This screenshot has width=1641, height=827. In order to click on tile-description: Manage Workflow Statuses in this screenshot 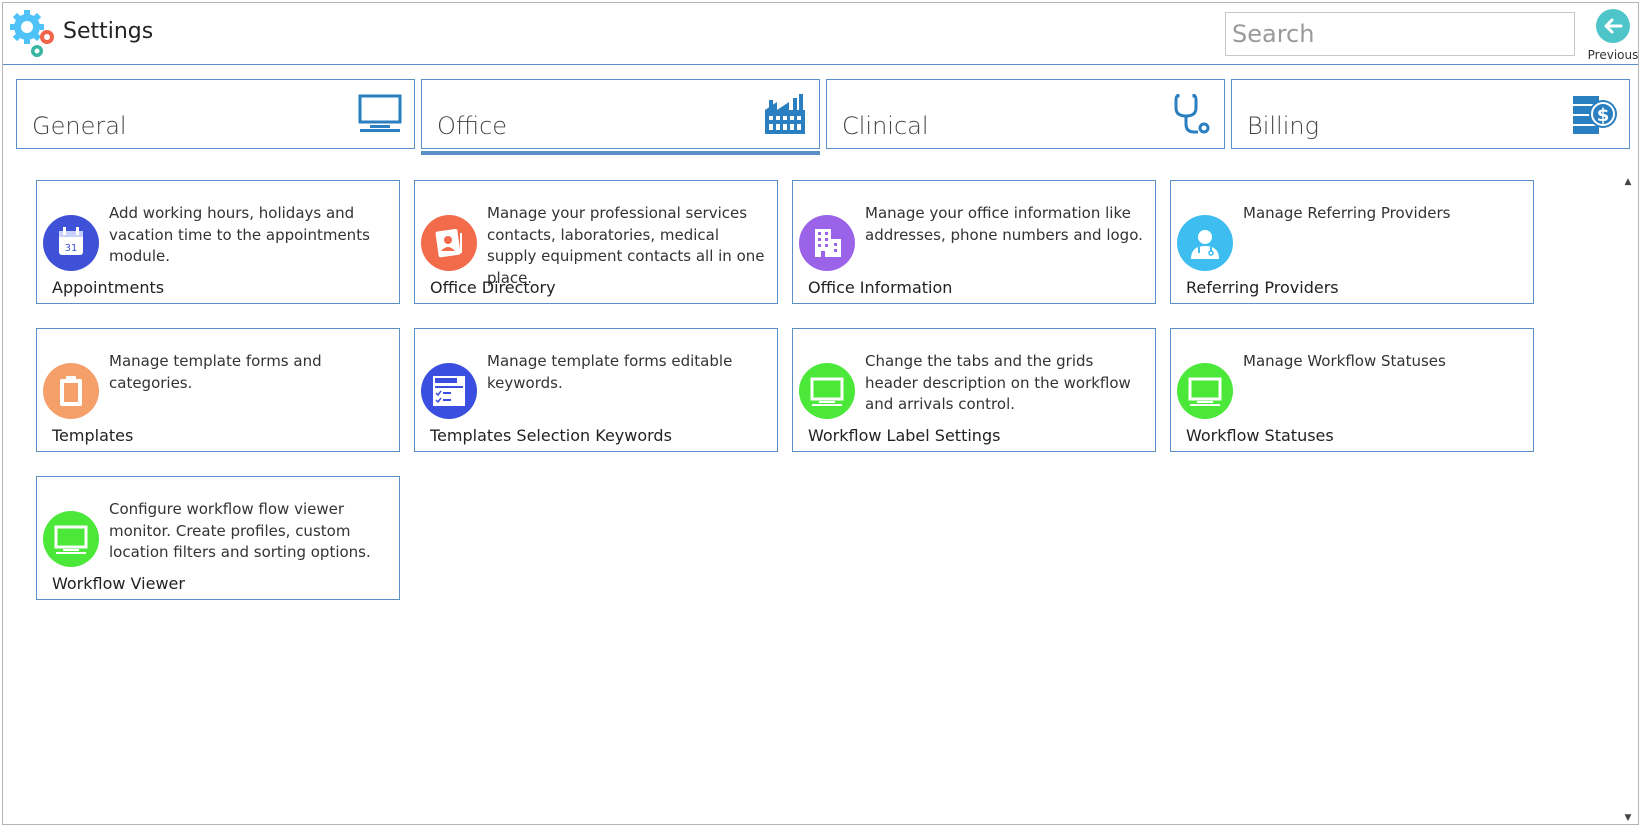, I will do `click(1344, 361)`.